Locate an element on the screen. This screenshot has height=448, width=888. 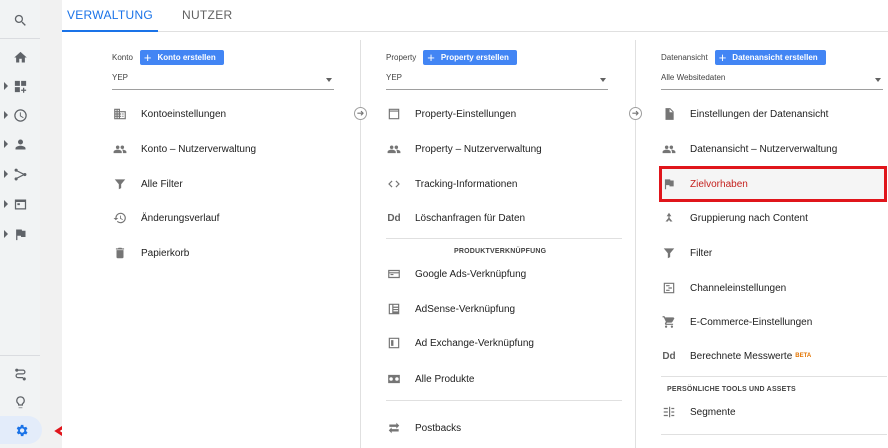
flag-icon is located at coordinates (20, 234).